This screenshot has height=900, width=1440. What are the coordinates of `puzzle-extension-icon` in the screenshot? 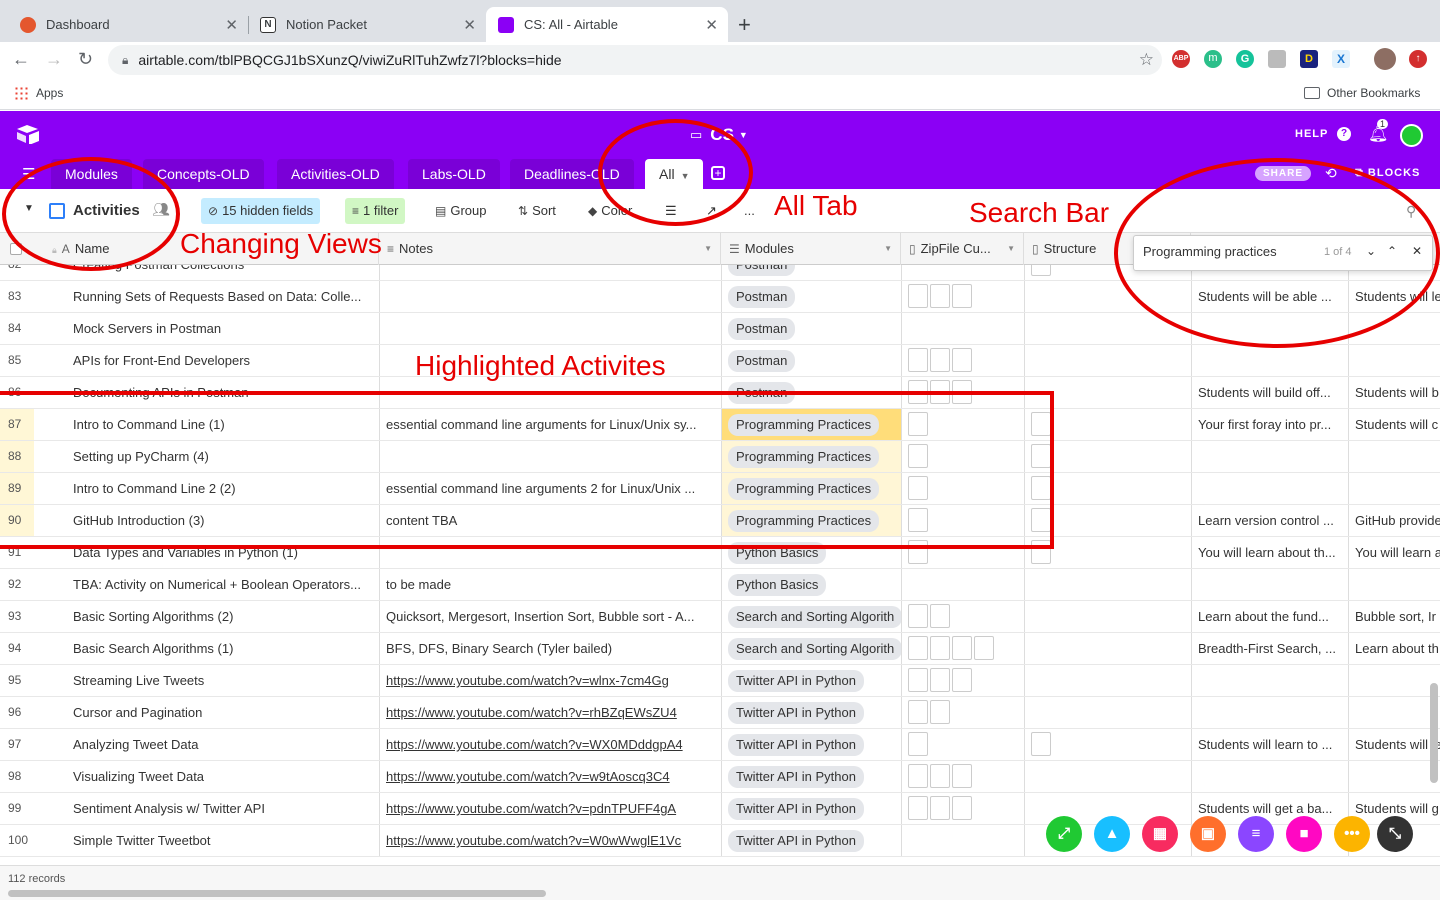 It's located at (1277, 59).